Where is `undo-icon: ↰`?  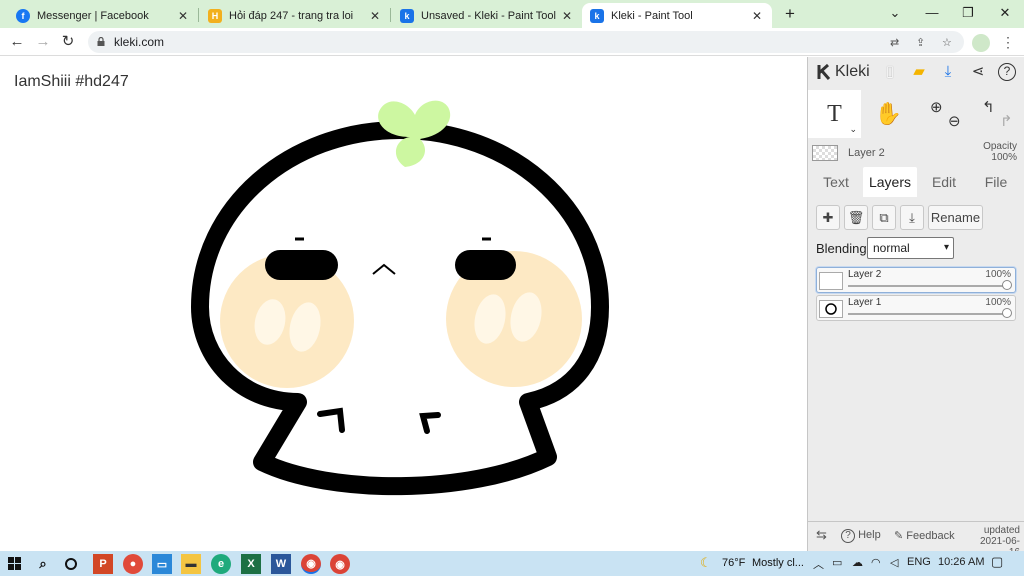
undo-icon: ↰ is located at coordinates (988, 107).